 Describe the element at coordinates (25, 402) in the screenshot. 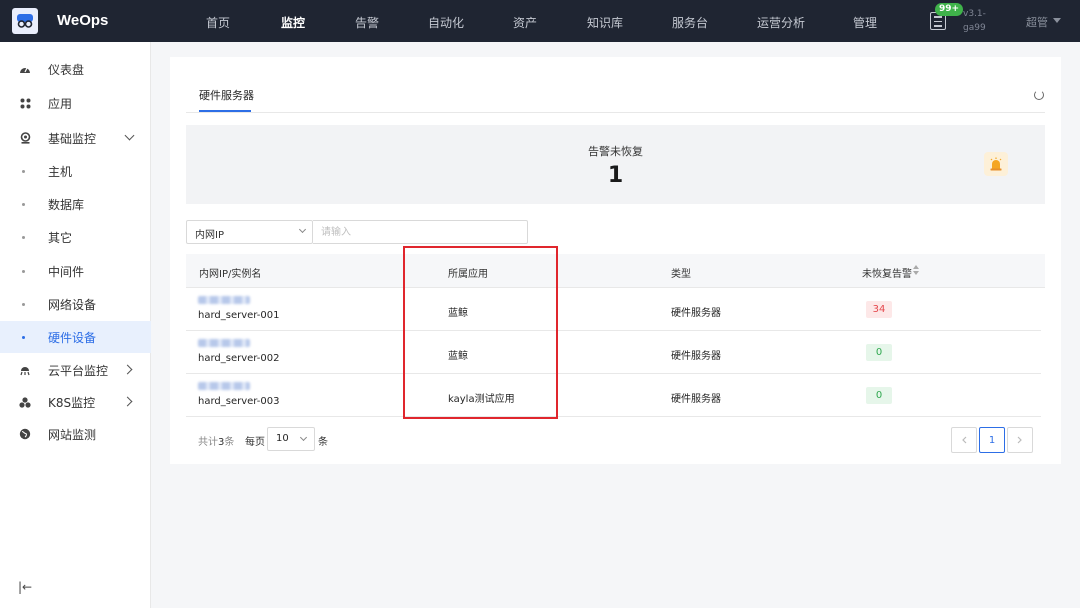

I see `k8s-icon` at that location.